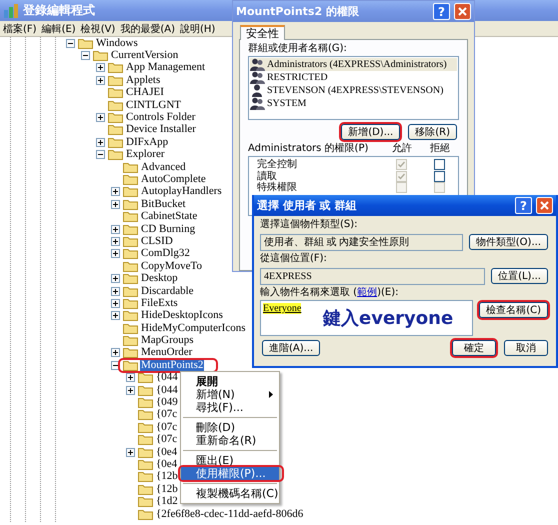 The height and width of the screenshot is (525, 558). Describe the element at coordinates (147, 29) in the screenshot. I see `menu-item: 我的最愛(A)` at that location.